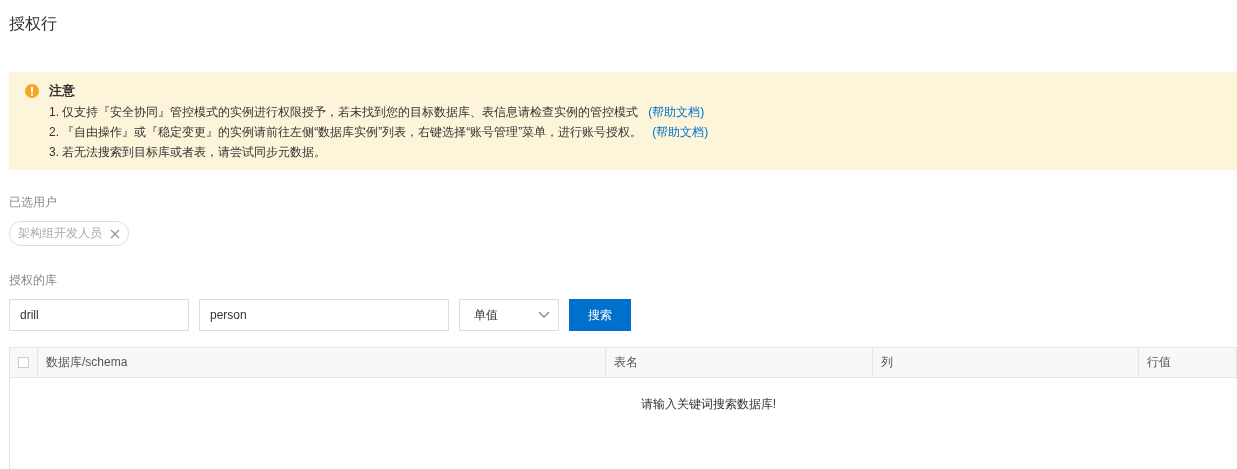  Describe the element at coordinates (1188, 362) in the screenshot. I see `column-header: 行值` at that location.